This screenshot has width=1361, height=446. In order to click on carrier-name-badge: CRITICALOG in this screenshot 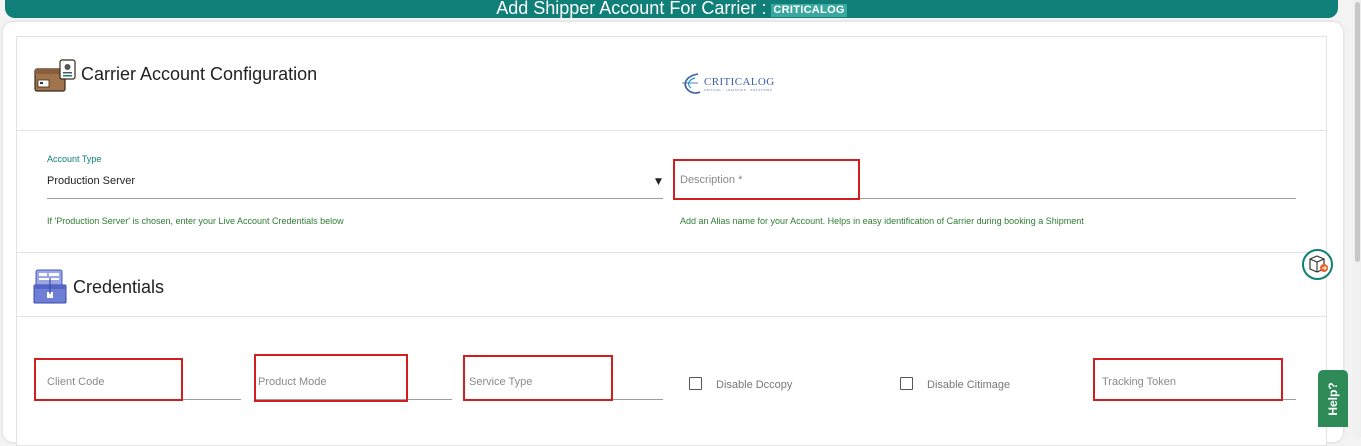, I will do `click(809, 10)`.